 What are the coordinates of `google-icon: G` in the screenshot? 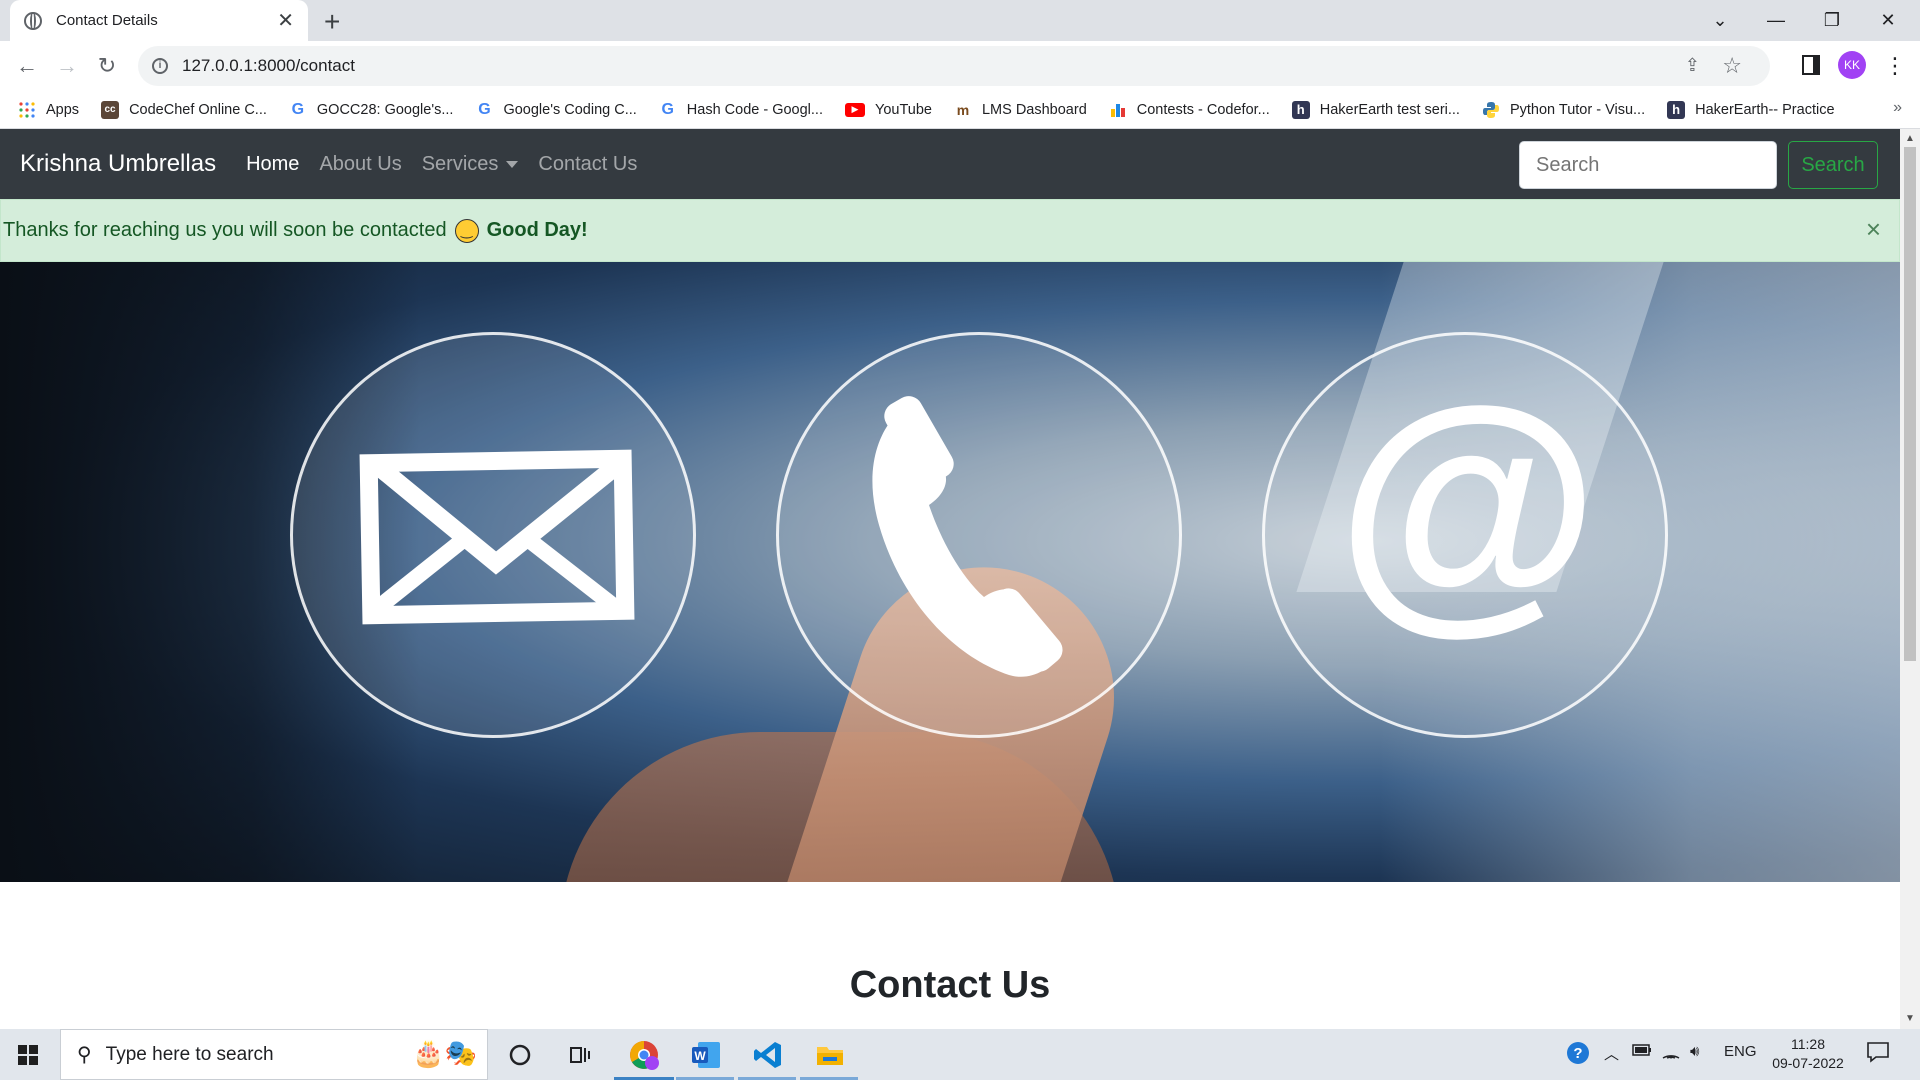 It's located at (667, 109).